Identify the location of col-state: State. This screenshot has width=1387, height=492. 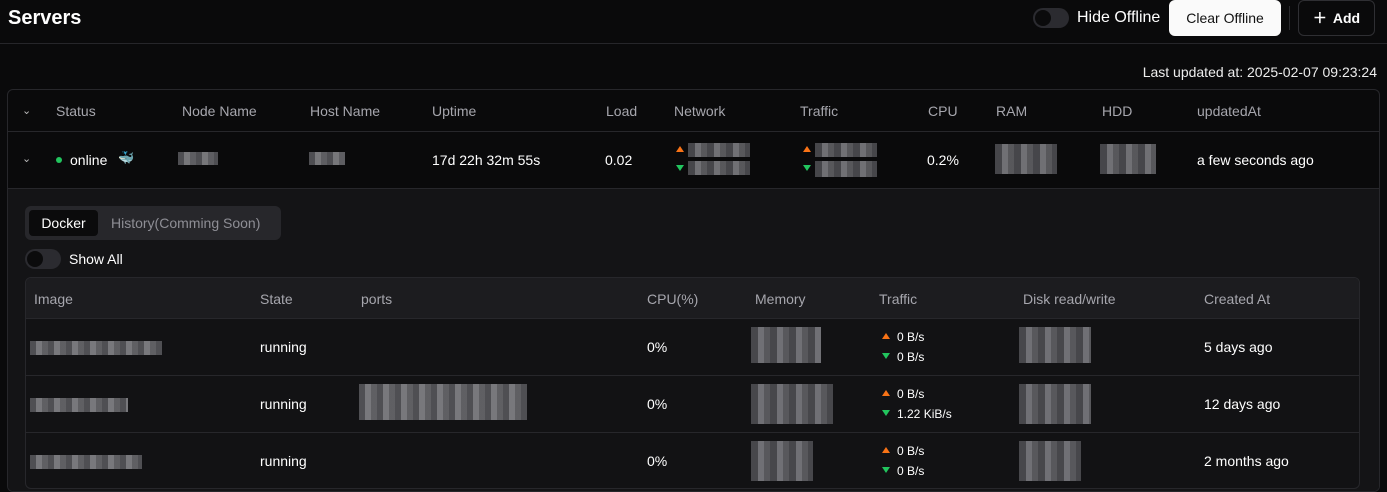
(276, 299).